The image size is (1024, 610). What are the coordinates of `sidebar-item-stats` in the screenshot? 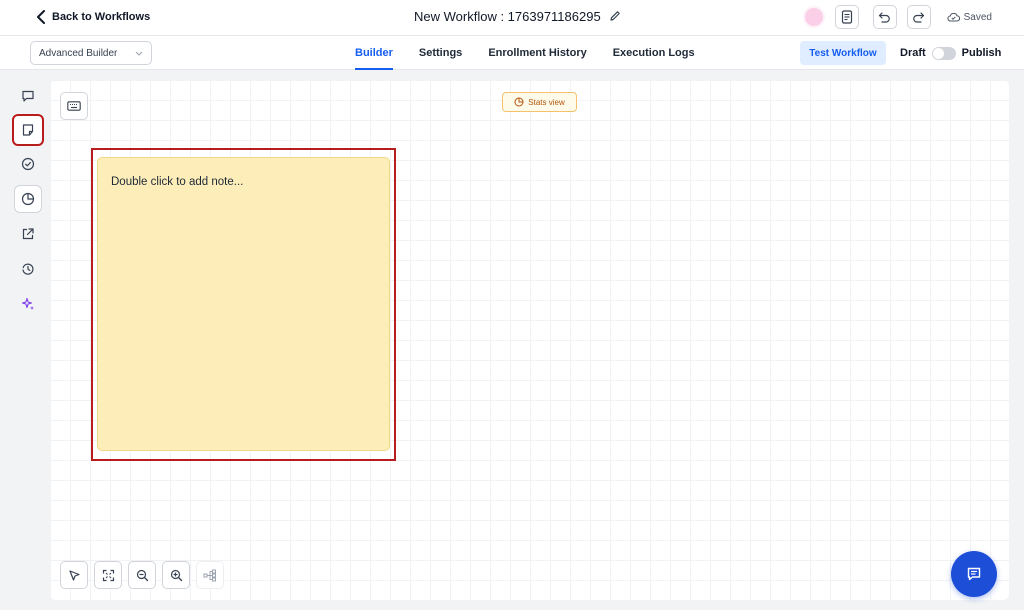 It's located at (28, 199).